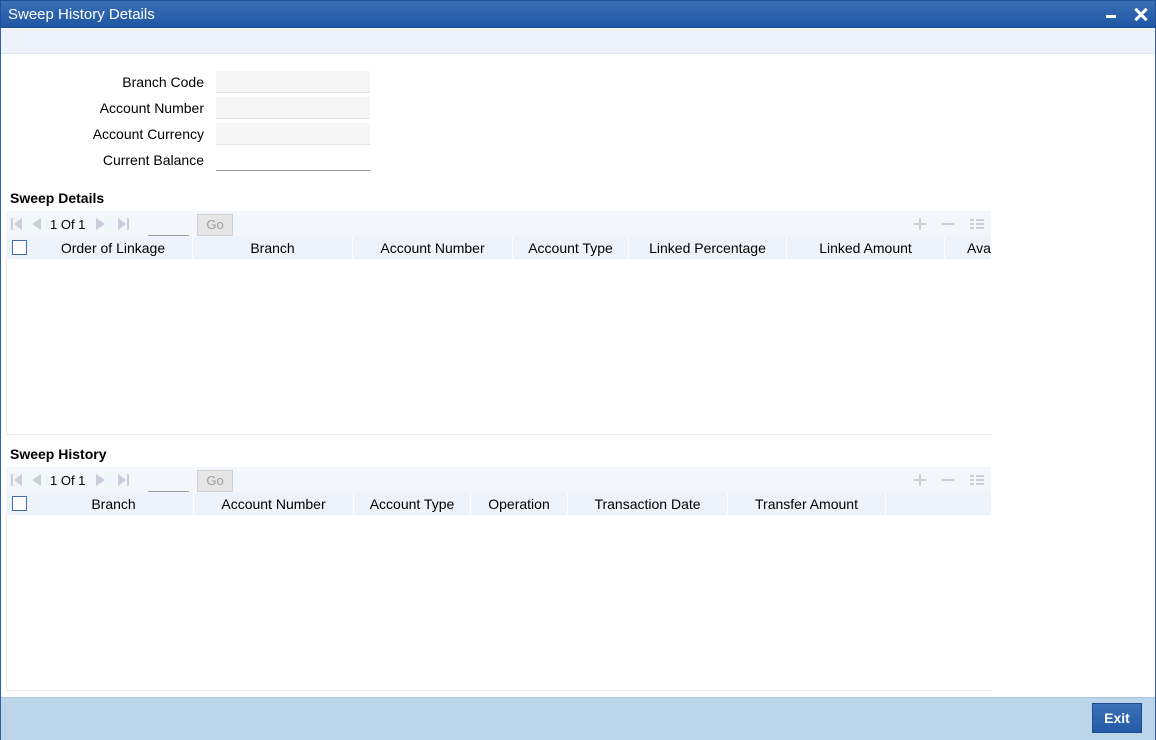 The height and width of the screenshot is (740, 1156). I want to click on minimize-icon, so click(1111, 14).